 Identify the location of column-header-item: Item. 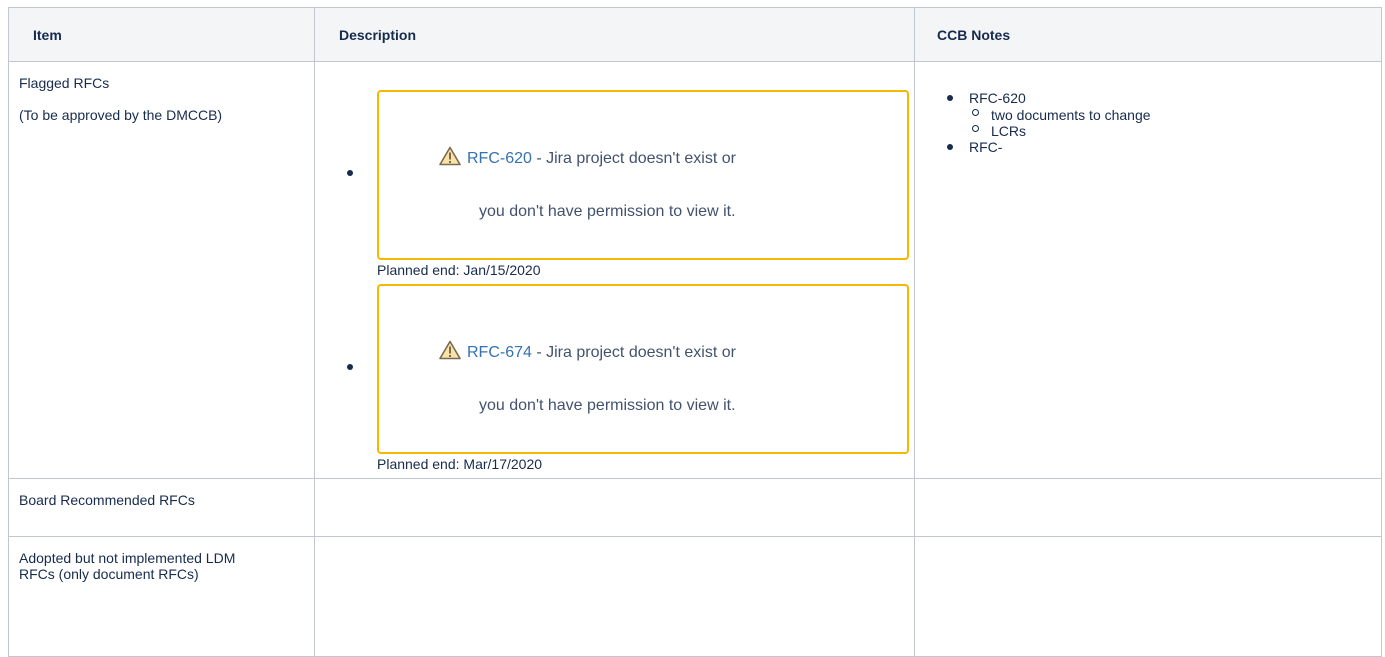
(161, 34).